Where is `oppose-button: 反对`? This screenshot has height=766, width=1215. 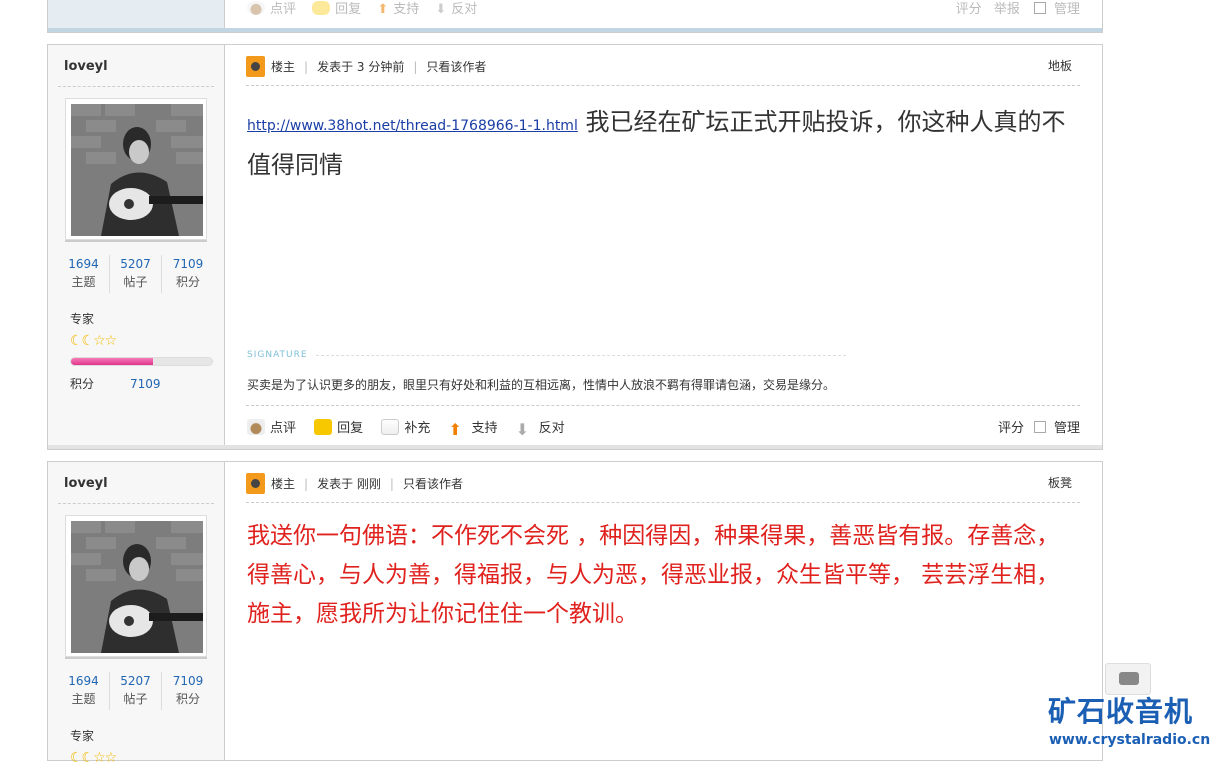
oppose-button: 反对 is located at coordinates (540, 426).